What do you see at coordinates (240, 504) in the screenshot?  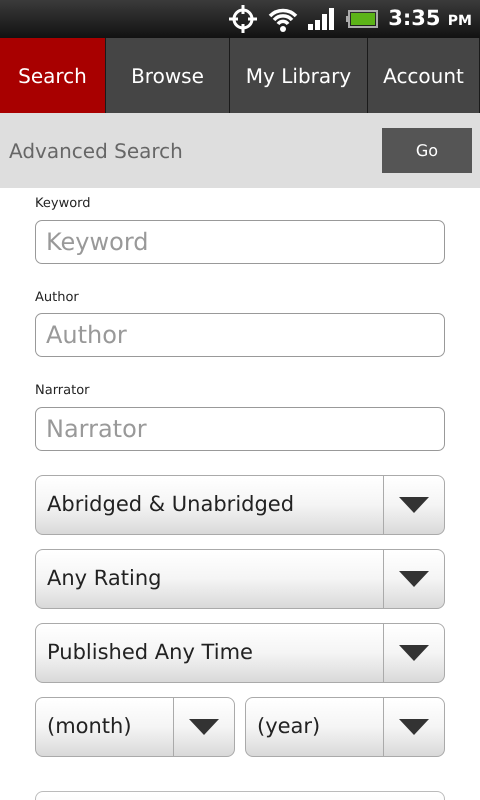 I see `dropdown: Abridged & Unabridged` at bounding box center [240, 504].